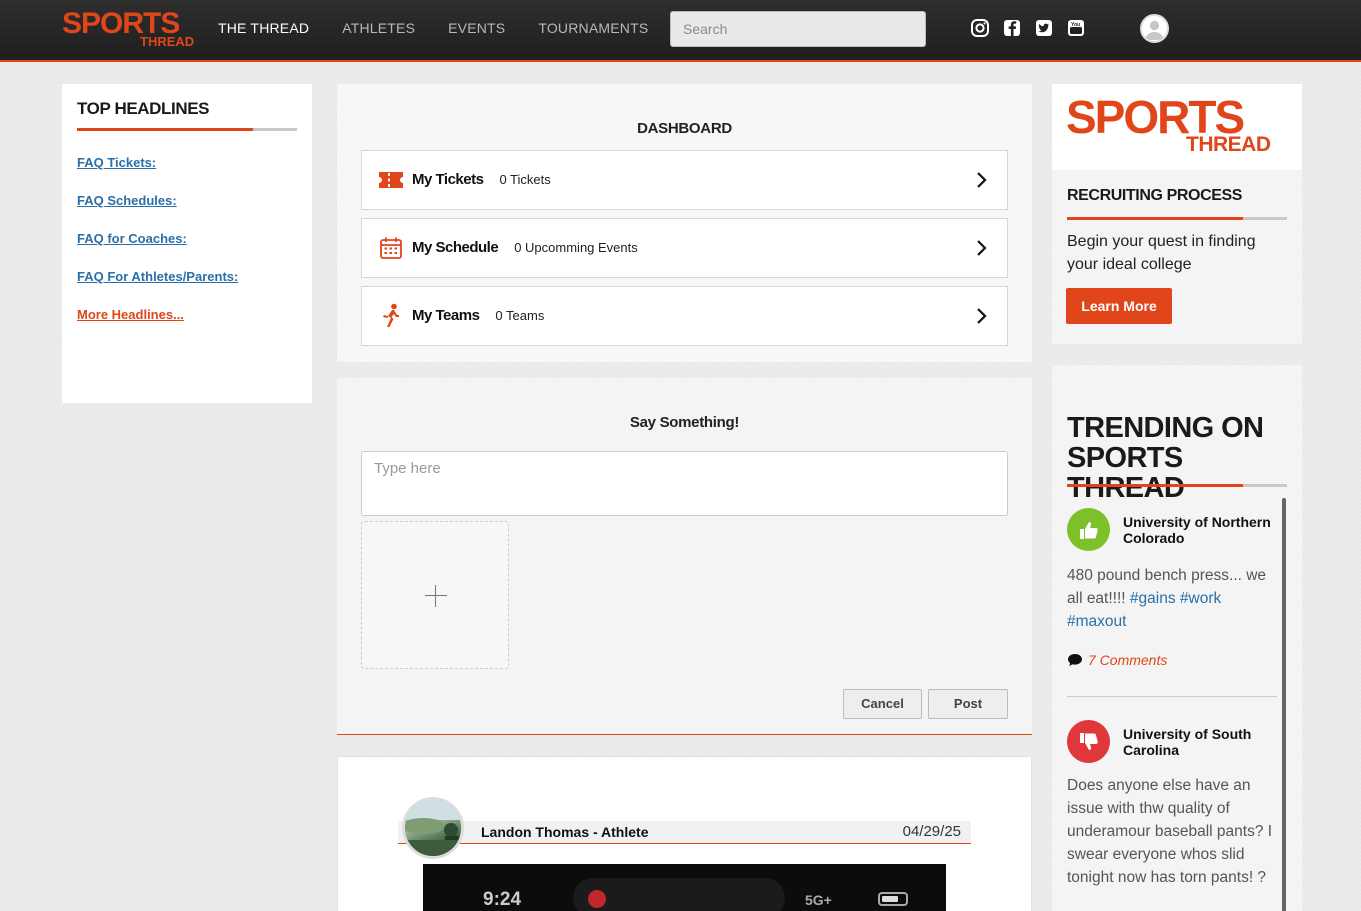 The width and height of the screenshot is (1361, 911). I want to click on main-nav: THE THREAD ATHLETES EVENTS TOURNAMENTS, so click(449, 28).